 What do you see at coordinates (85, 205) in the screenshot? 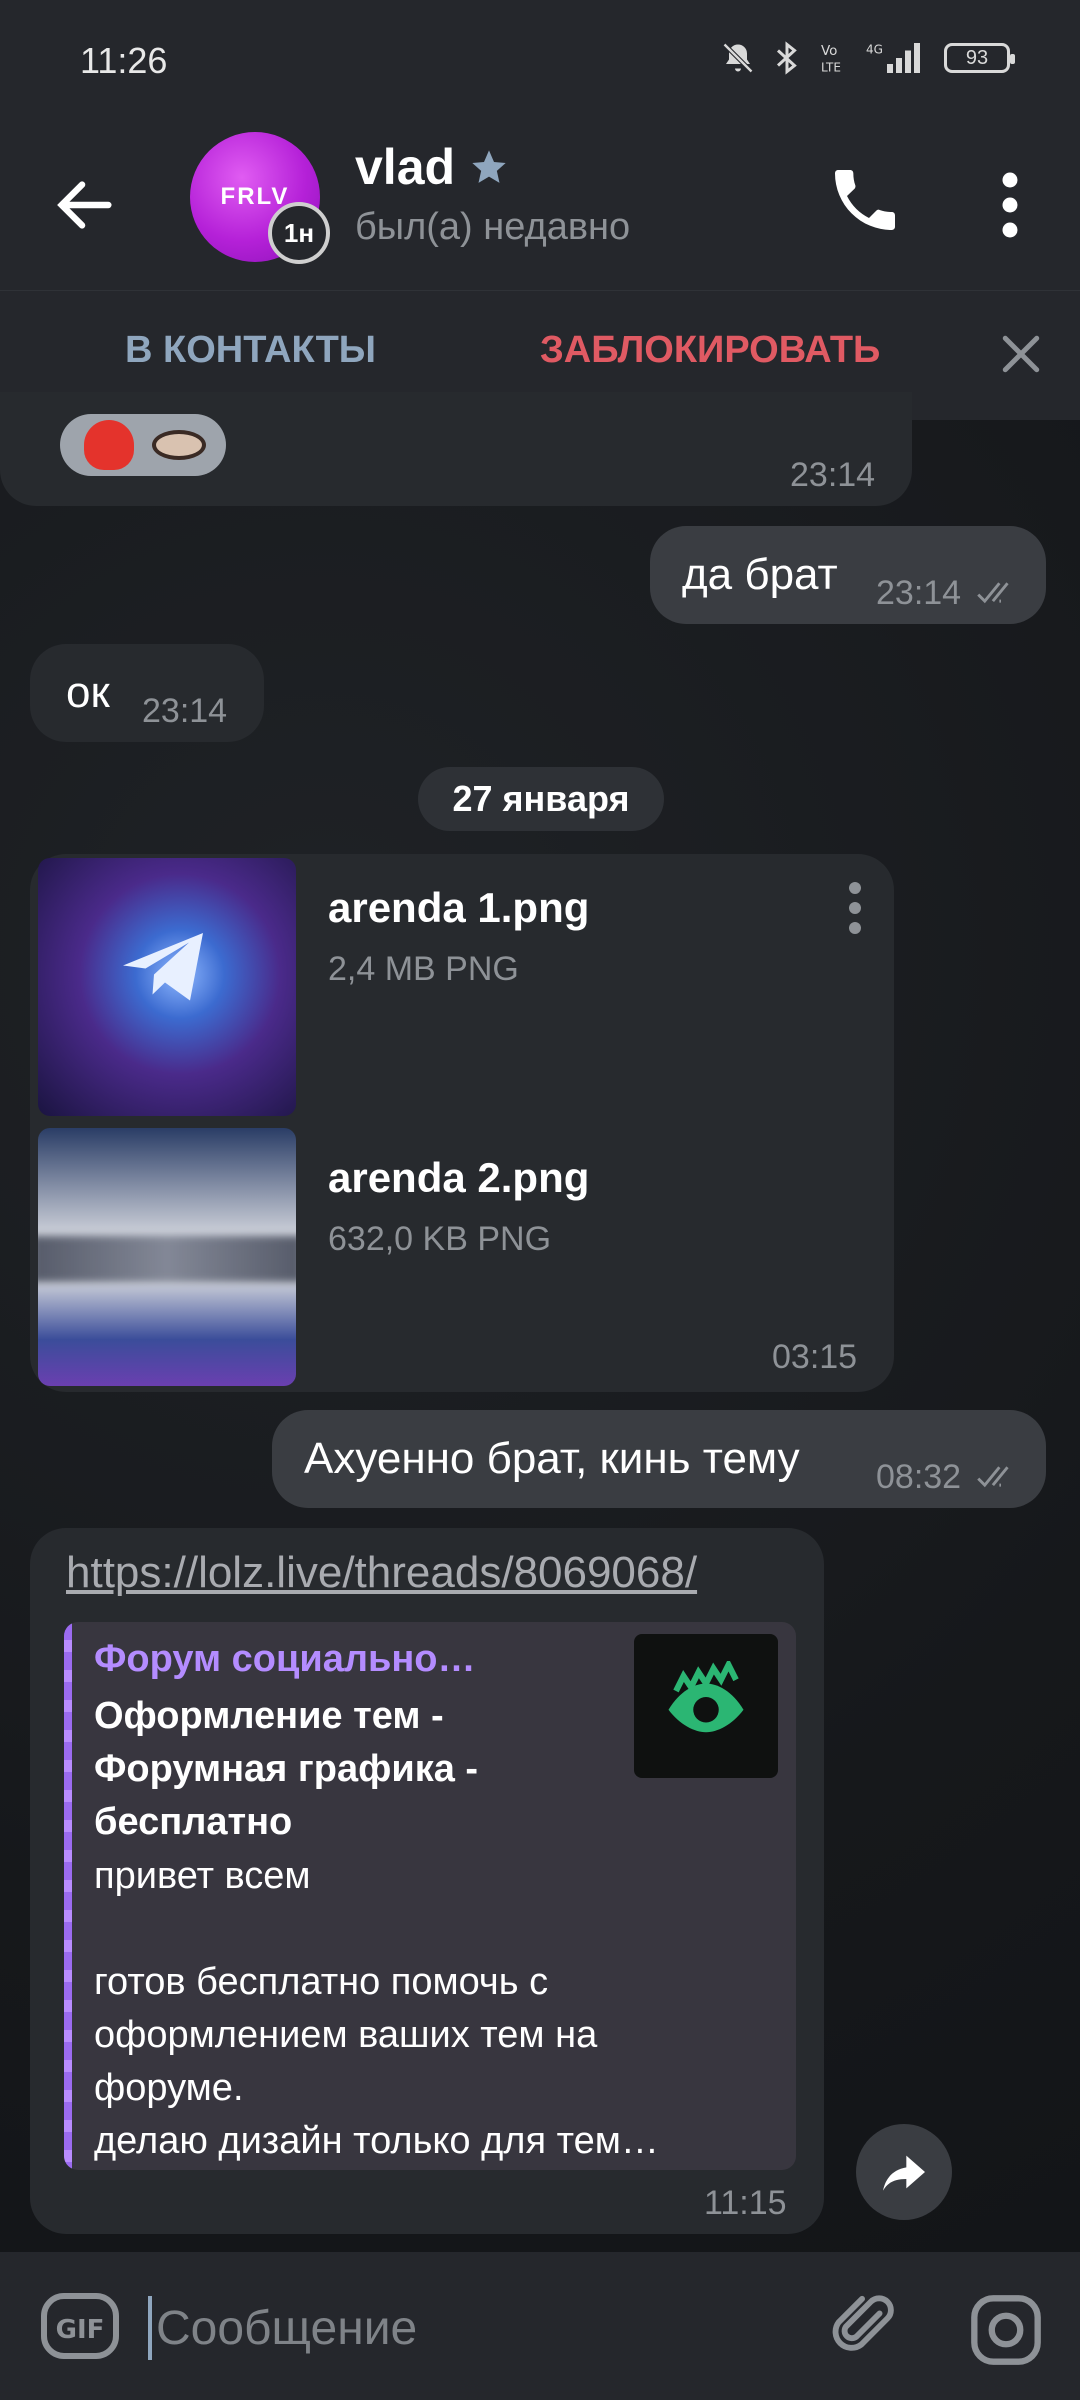
I see `back-arrow-icon` at bounding box center [85, 205].